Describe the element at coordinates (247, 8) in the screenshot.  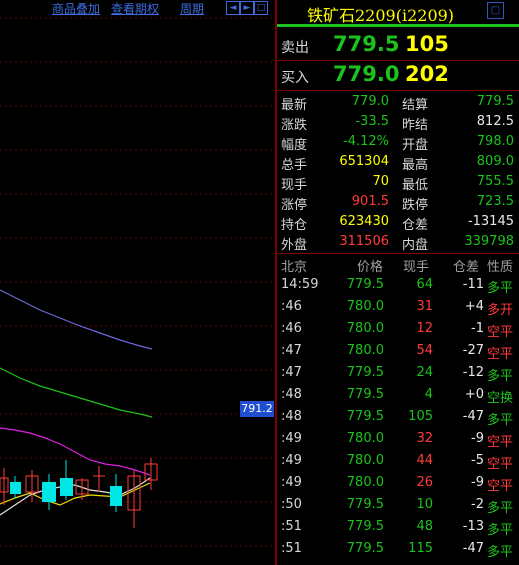
I see `nav-next-icon: ►` at that location.